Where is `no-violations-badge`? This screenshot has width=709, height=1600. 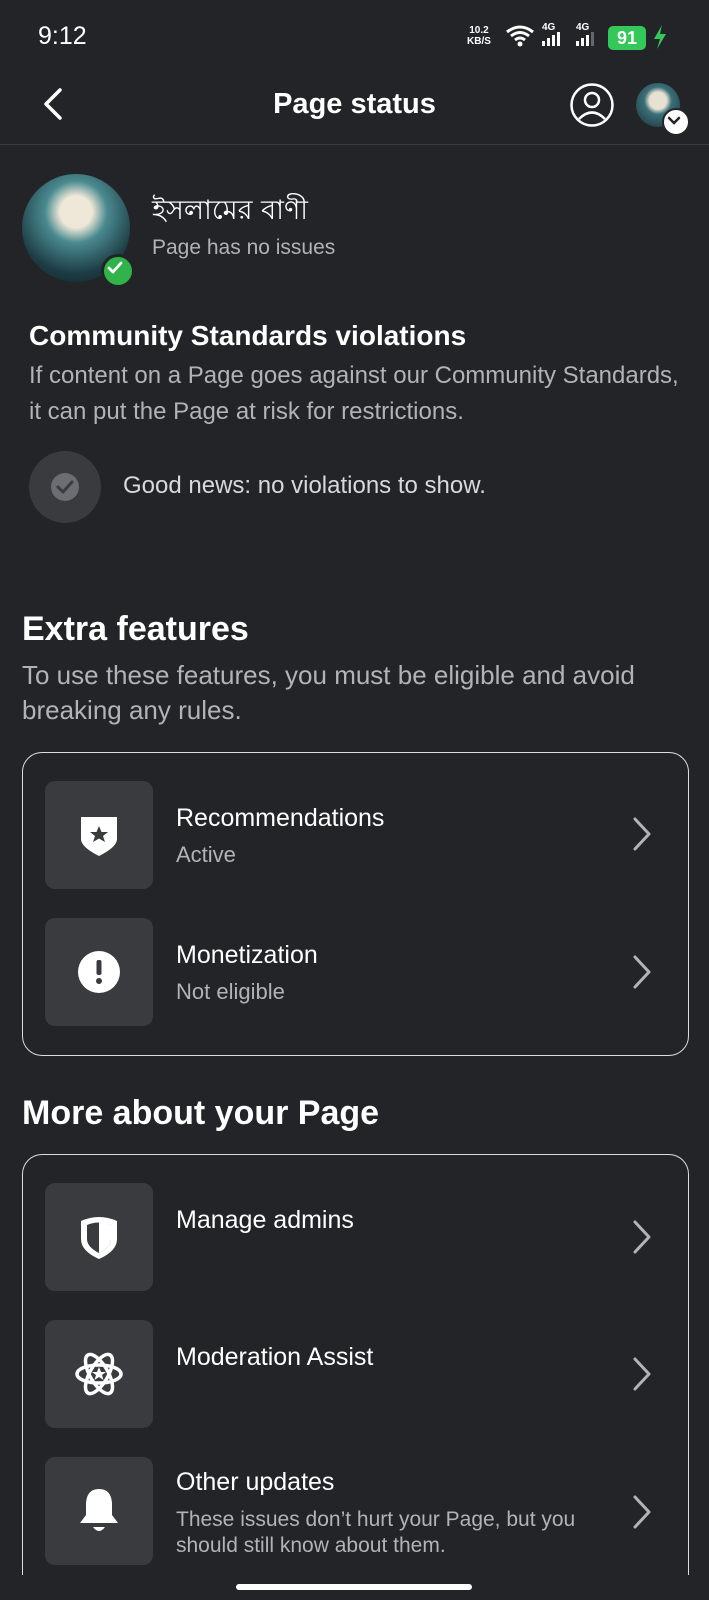
no-violations-badge is located at coordinates (65, 487).